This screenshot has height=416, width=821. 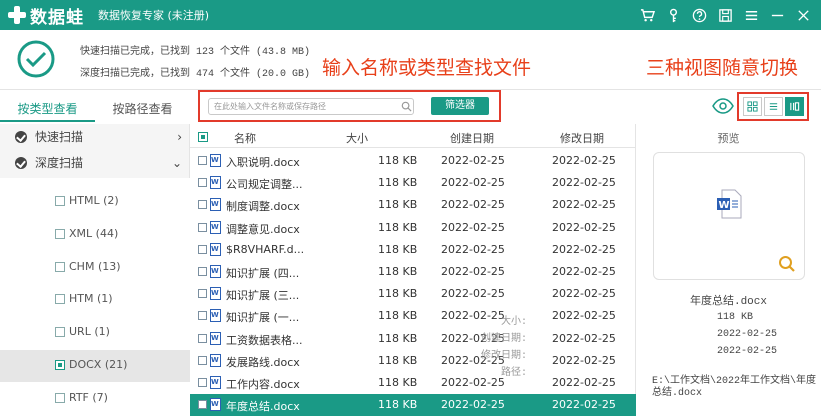 I want to click on minimize-icon, so click(x=777, y=15).